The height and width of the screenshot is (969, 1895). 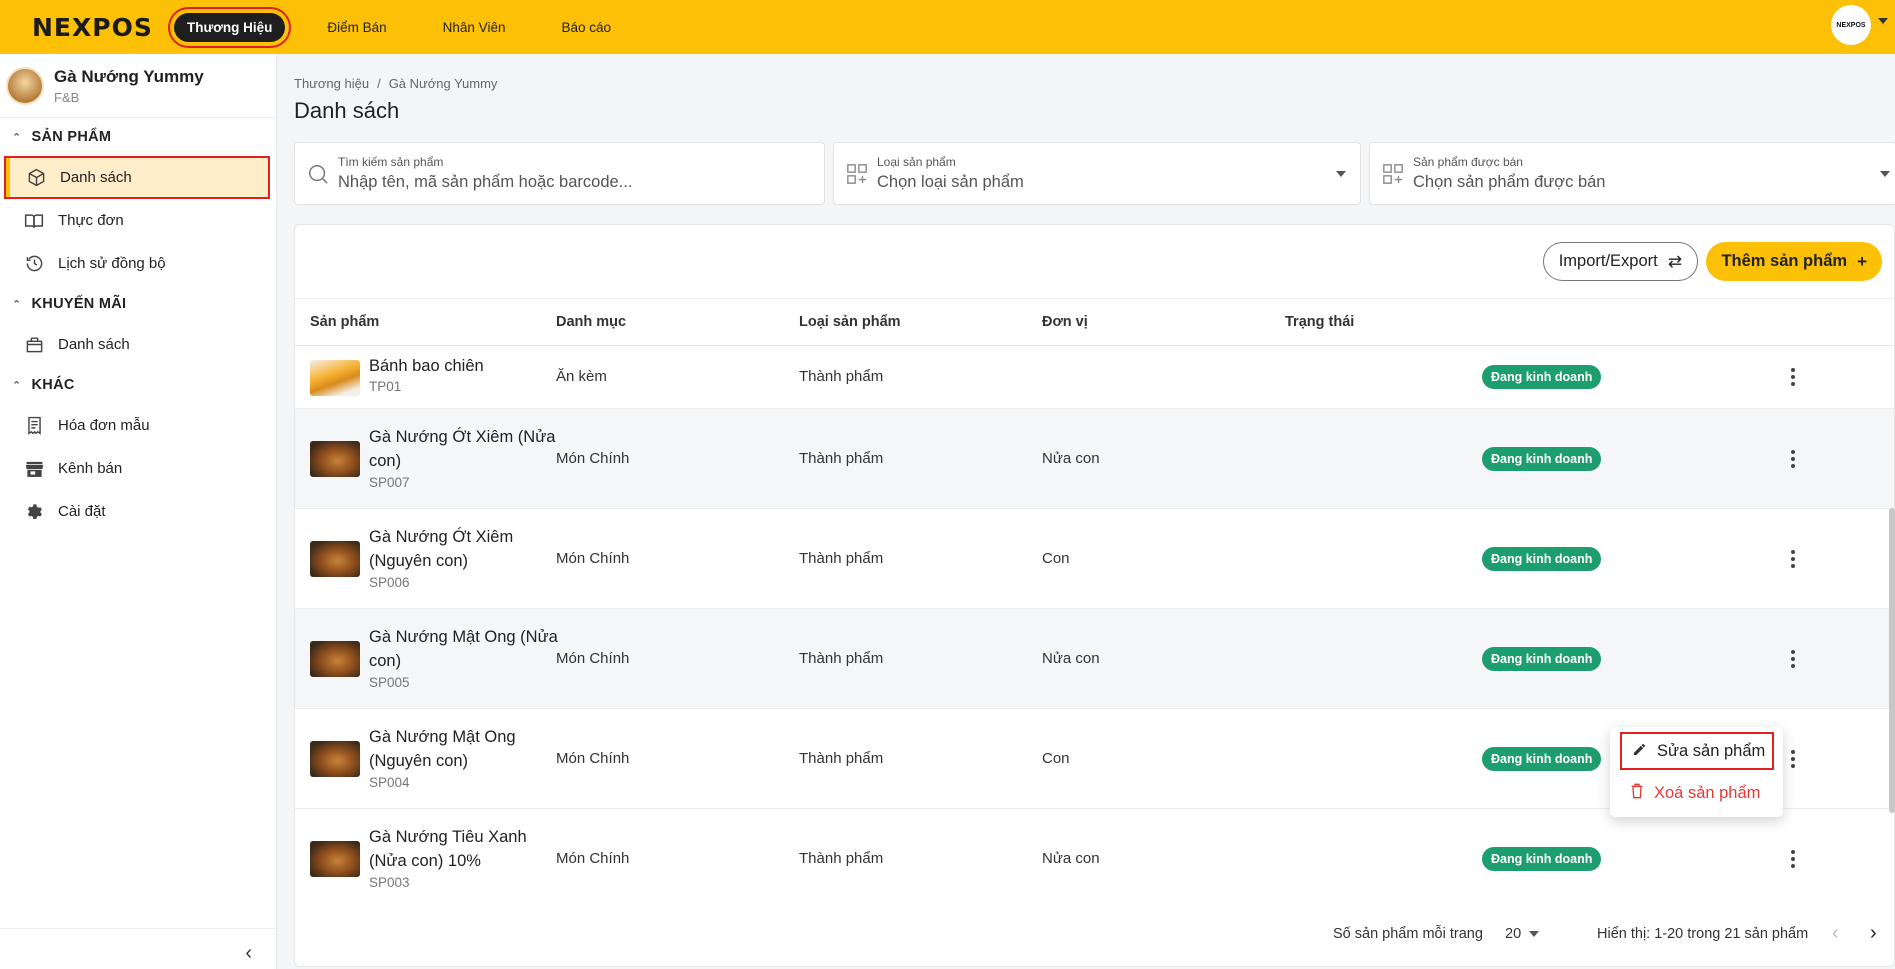 I want to click on product-unit: Con, so click(x=1056, y=558).